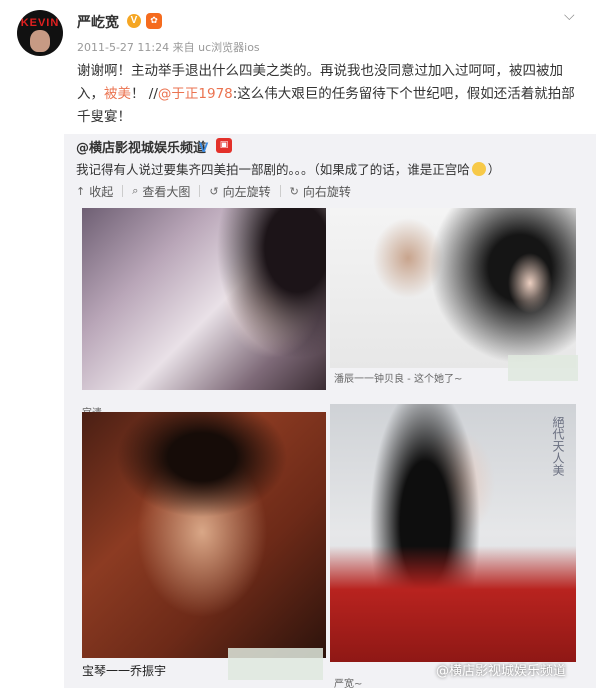 The width and height of the screenshot is (596, 688). What do you see at coordinates (195, 94) in the screenshot?
I see `mention-link: @于正1978` at bounding box center [195, 94].